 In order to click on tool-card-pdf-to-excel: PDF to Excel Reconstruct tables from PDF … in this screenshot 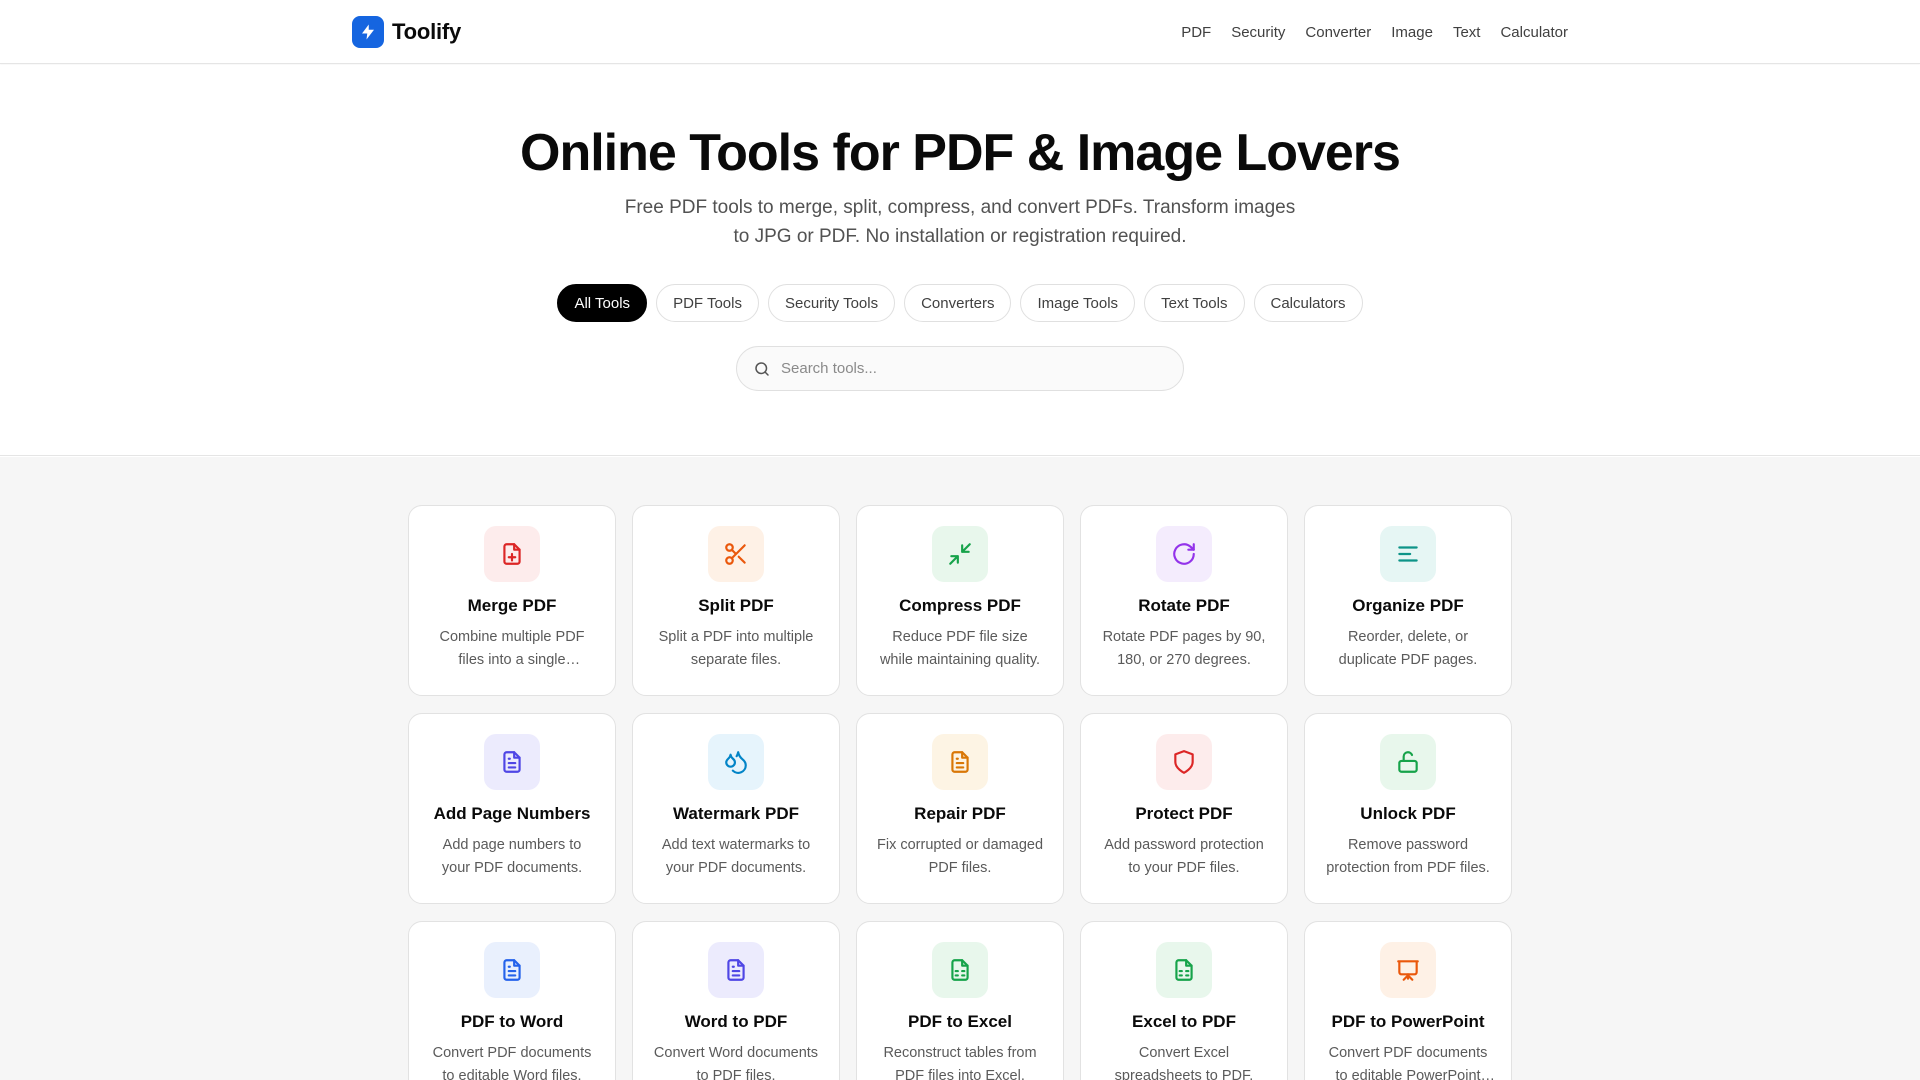, I will do `click(960, 1000)`.